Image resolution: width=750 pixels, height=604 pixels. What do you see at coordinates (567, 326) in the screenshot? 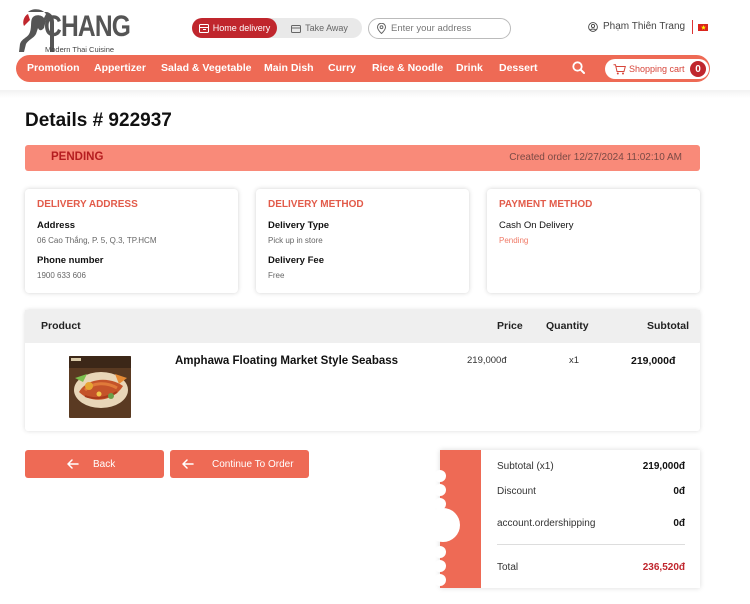
I see `column-header-quantity: Quantity` at bounding box center [567, 326].